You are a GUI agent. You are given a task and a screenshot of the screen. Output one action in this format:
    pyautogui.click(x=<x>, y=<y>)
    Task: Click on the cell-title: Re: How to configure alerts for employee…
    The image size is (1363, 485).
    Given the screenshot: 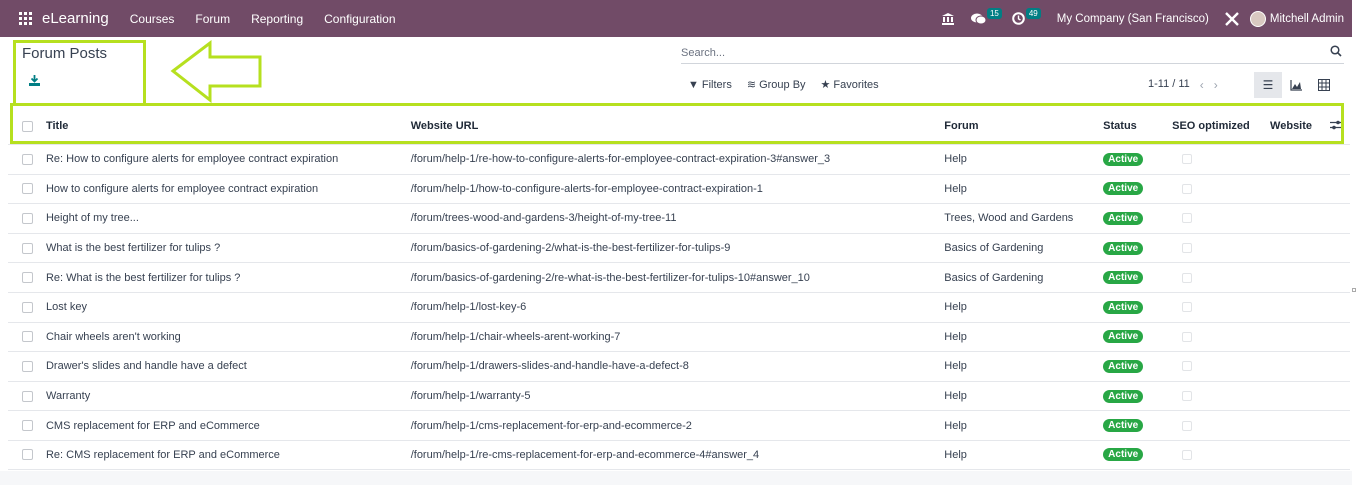 What is the action you would take?
    pyautogui.click(x=192, y=159)
    